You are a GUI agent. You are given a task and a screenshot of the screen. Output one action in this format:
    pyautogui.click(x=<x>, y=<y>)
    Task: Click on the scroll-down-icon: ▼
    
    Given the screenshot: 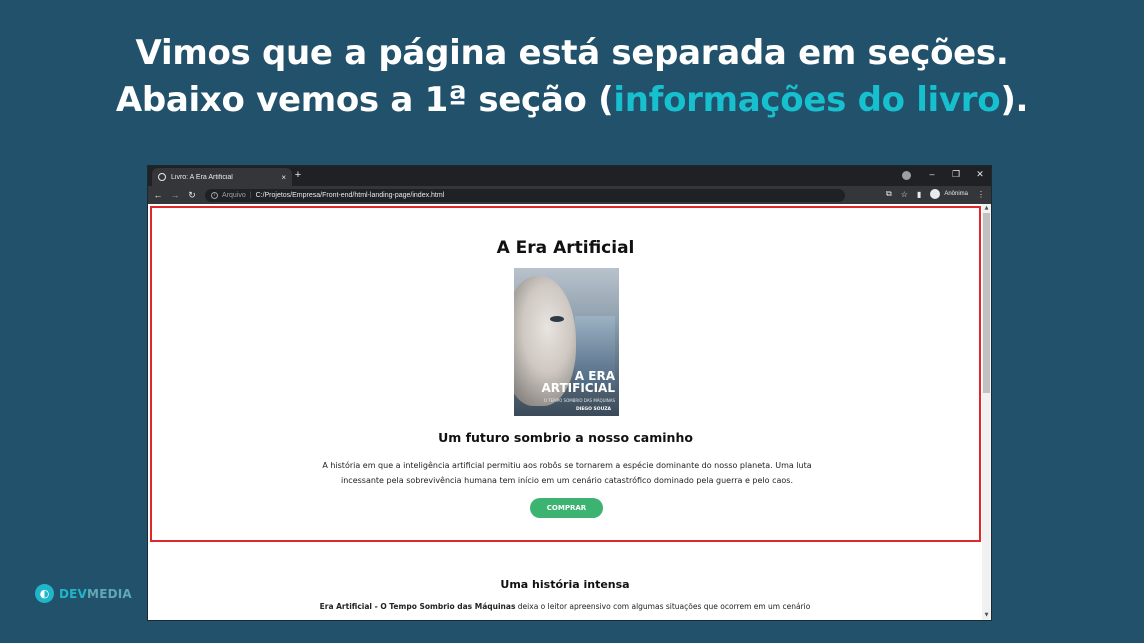 What is the action you would take?
    pyautogui.click(x=986, y=615)
    